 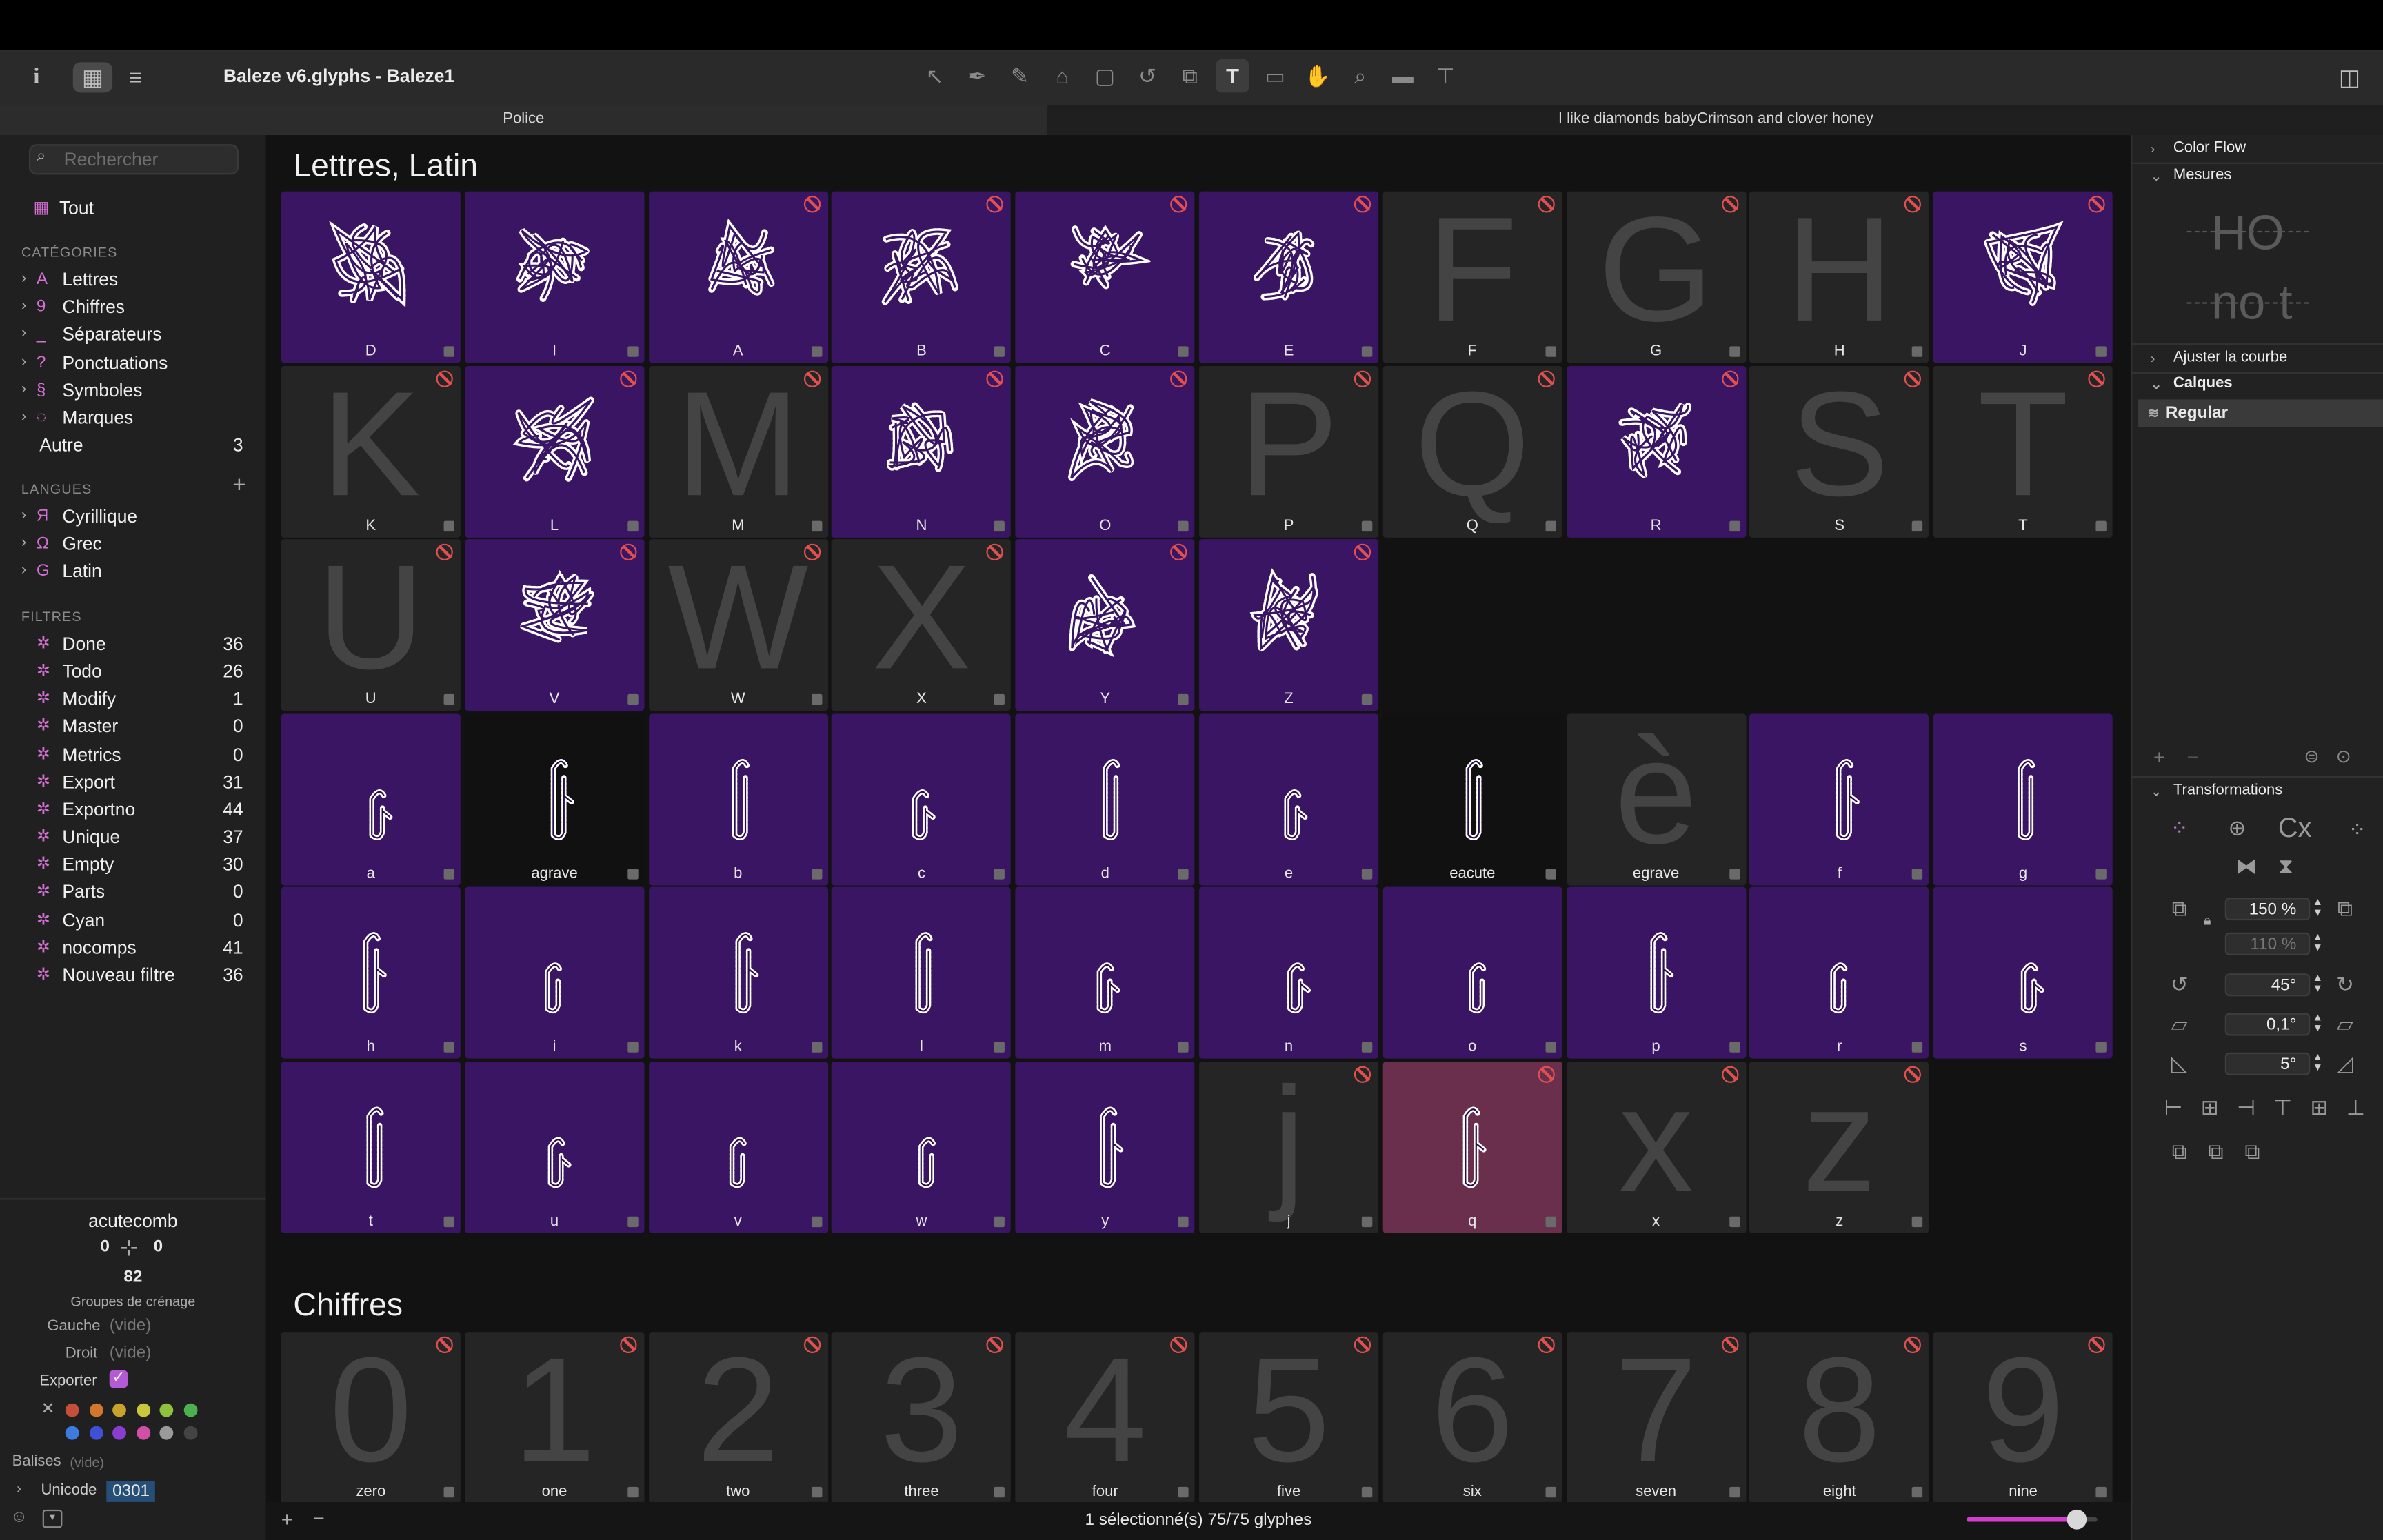 What do you see at coordinates (133, 390) in the screenshot?
I see `sidebar-item-category-4: › § Symboles` at bounding box center [133, 390].